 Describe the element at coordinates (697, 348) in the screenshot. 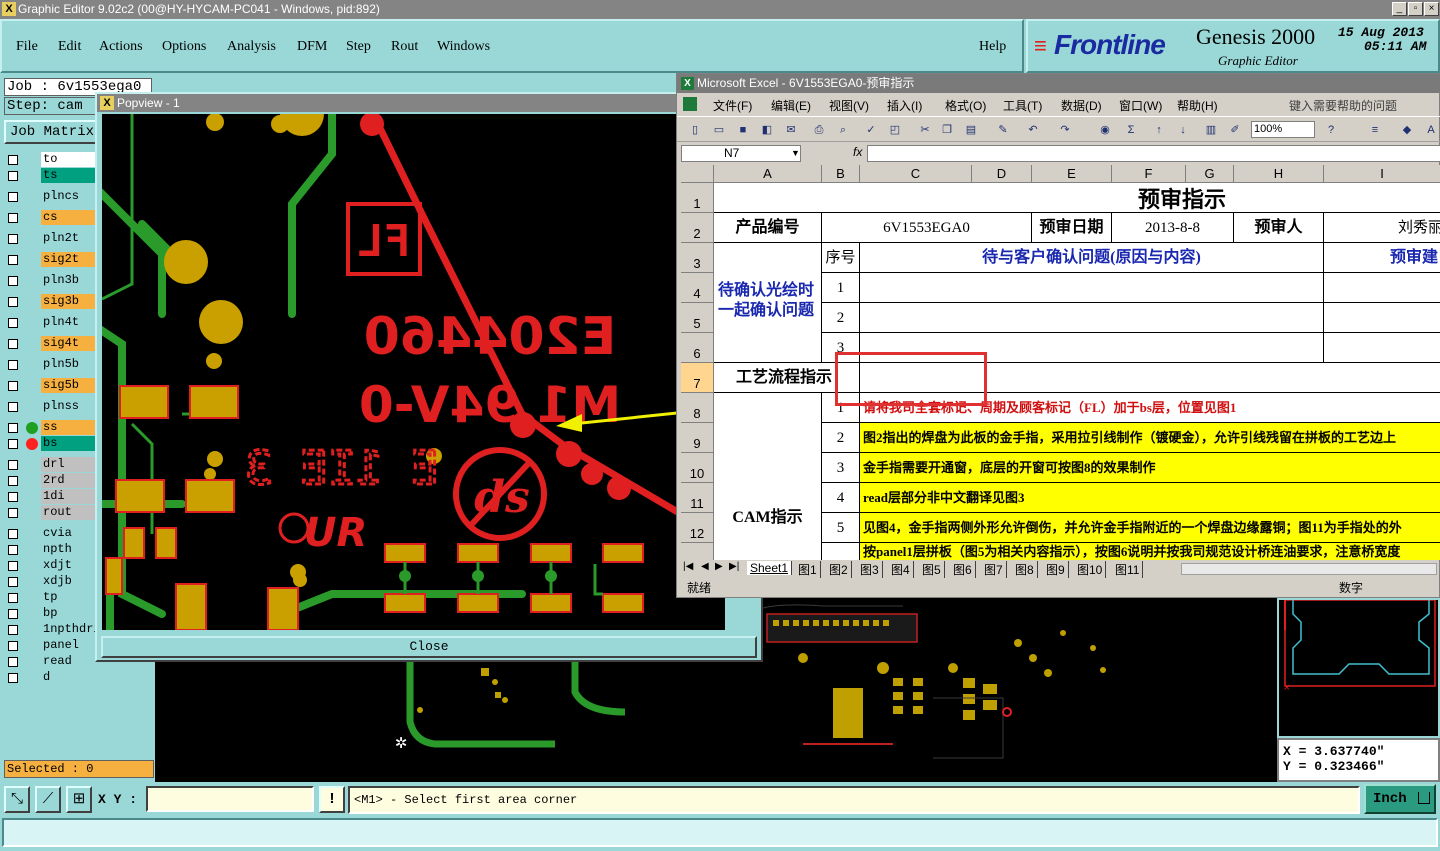

I see `row-header: 6` at that location.